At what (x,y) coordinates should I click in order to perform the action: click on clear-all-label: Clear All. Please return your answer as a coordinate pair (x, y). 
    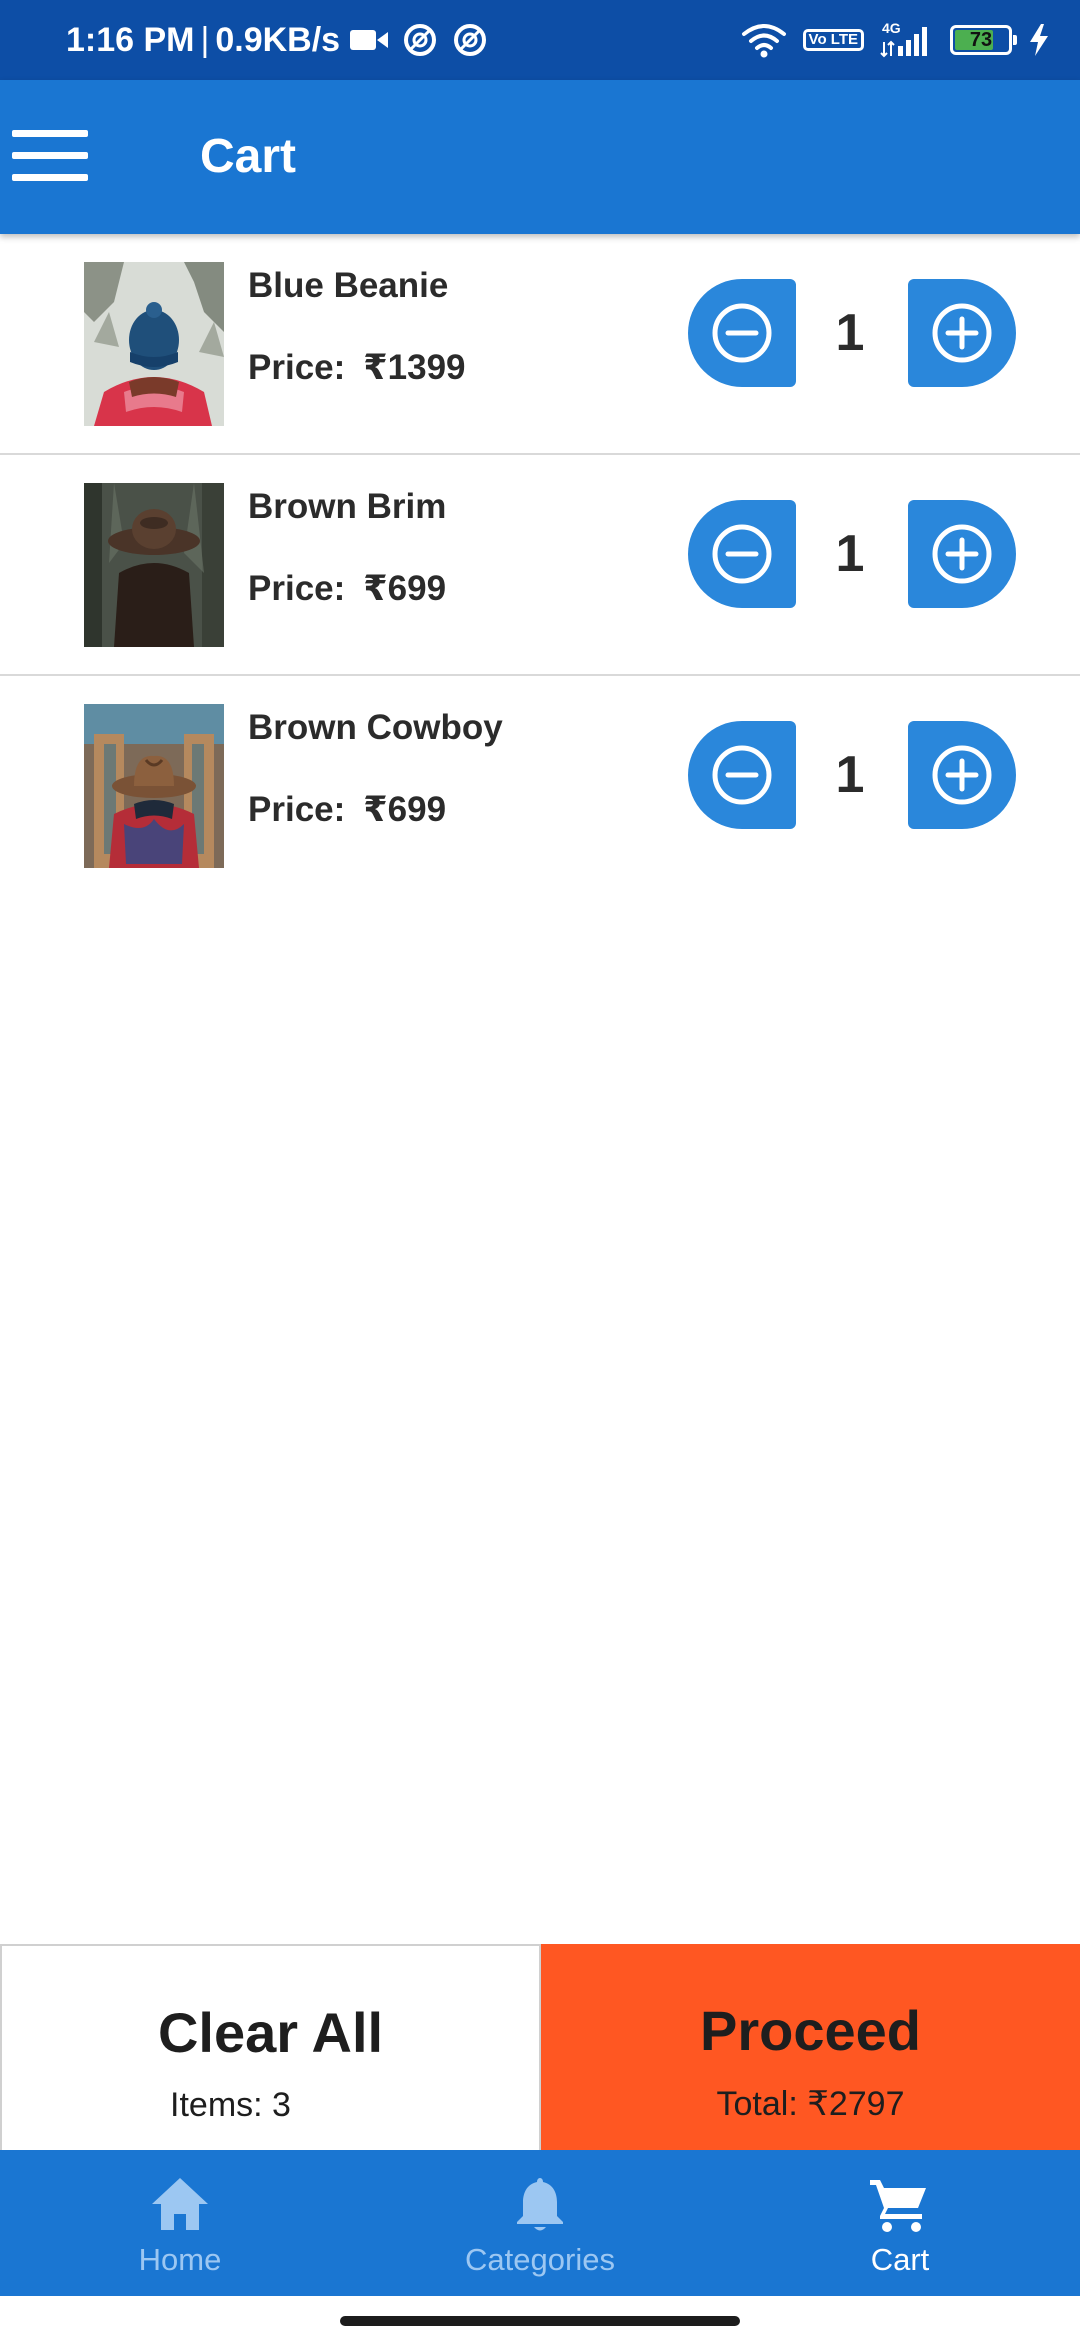
    Looking at the image, I should click on (270, 2032).